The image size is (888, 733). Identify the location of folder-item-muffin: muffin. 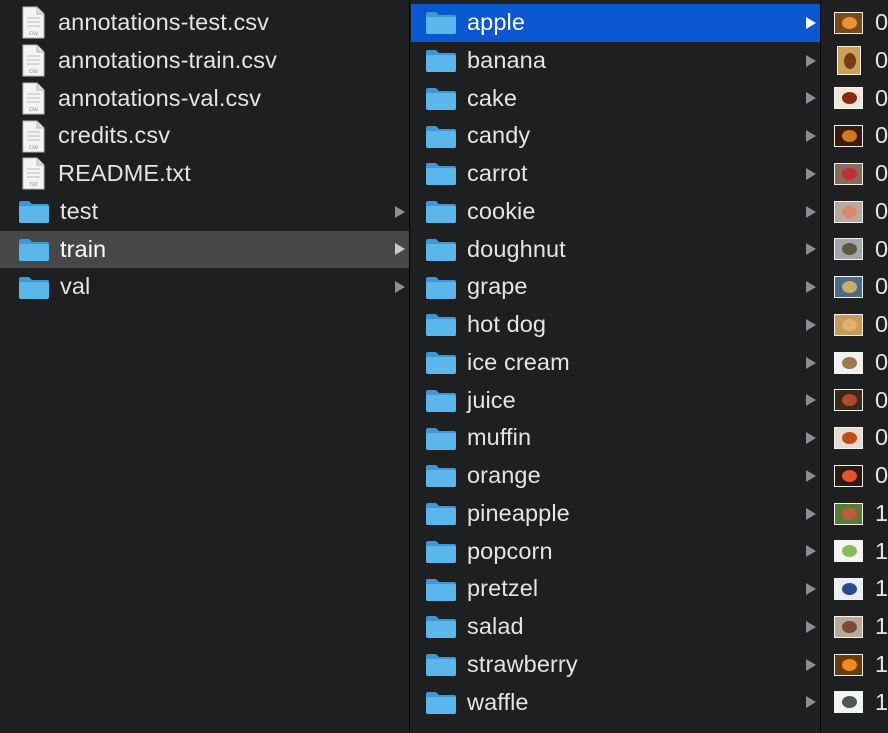
(615, 438).